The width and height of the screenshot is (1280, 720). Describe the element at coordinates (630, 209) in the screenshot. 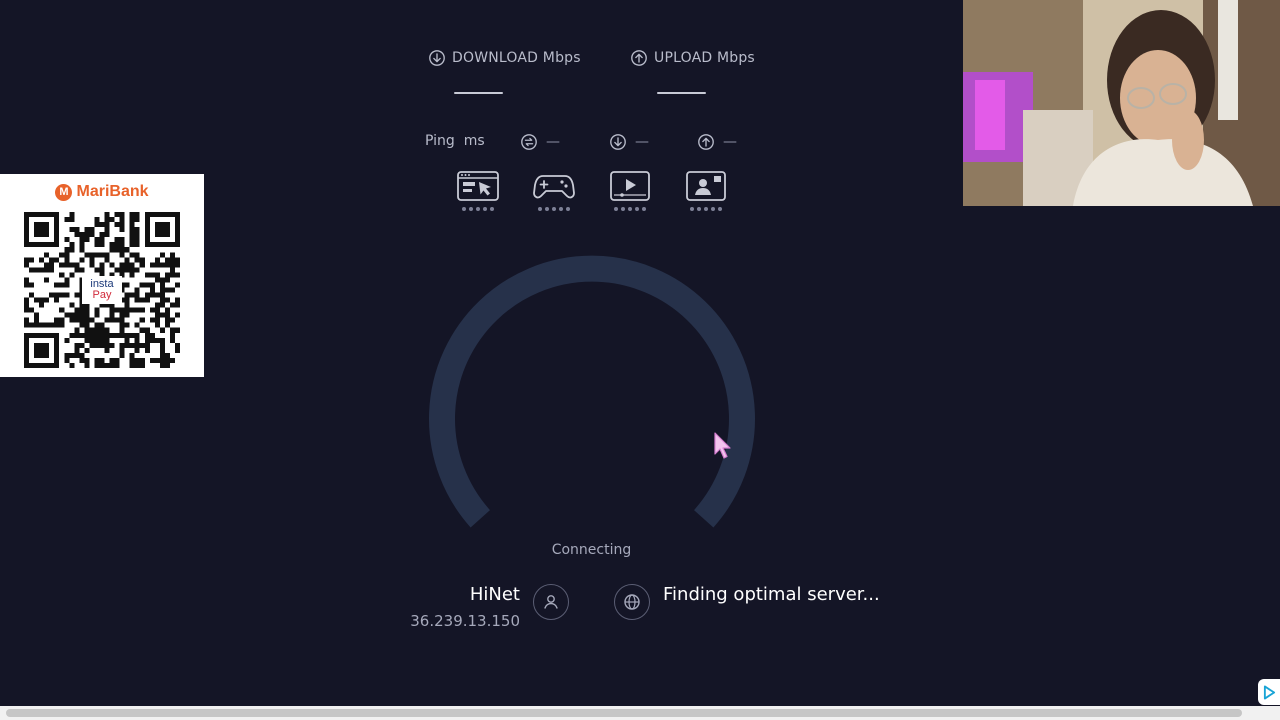

I see `video-streaming-rating` at that location.